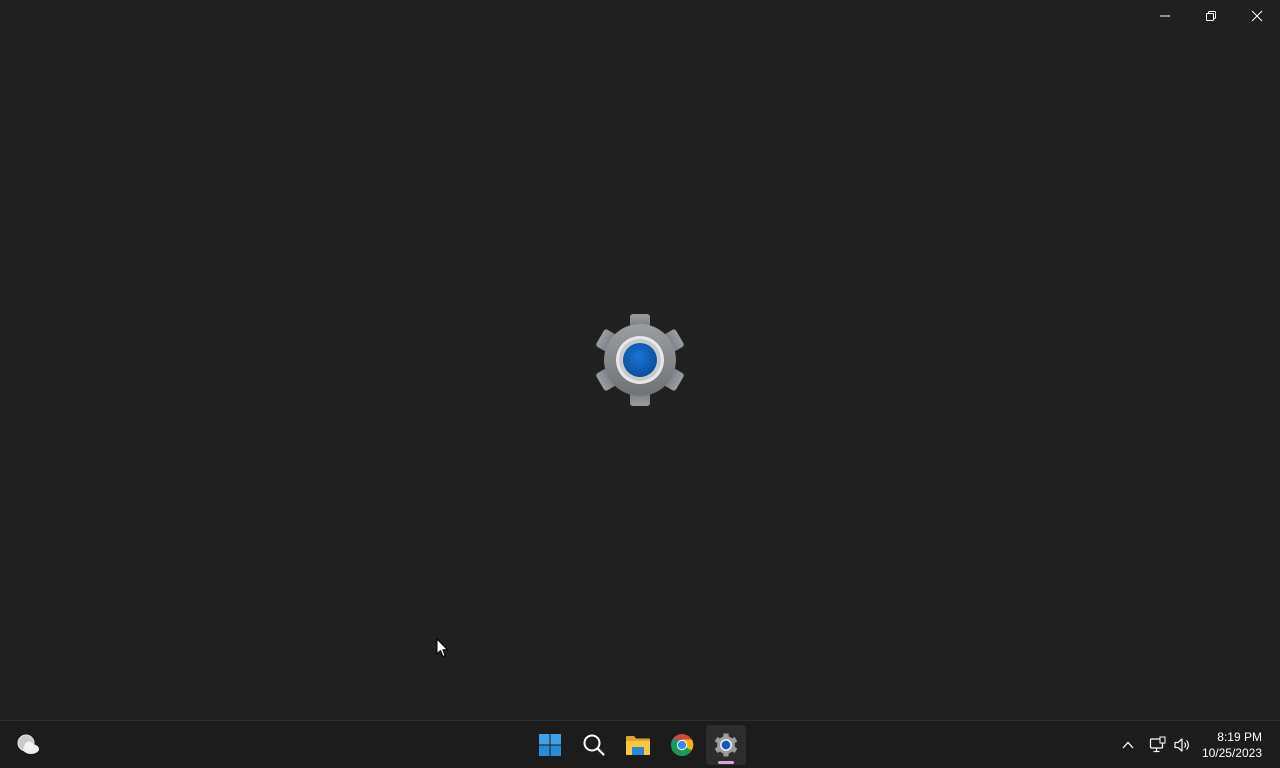  I want to click on window-caption-buttons, so click(1211, 16).